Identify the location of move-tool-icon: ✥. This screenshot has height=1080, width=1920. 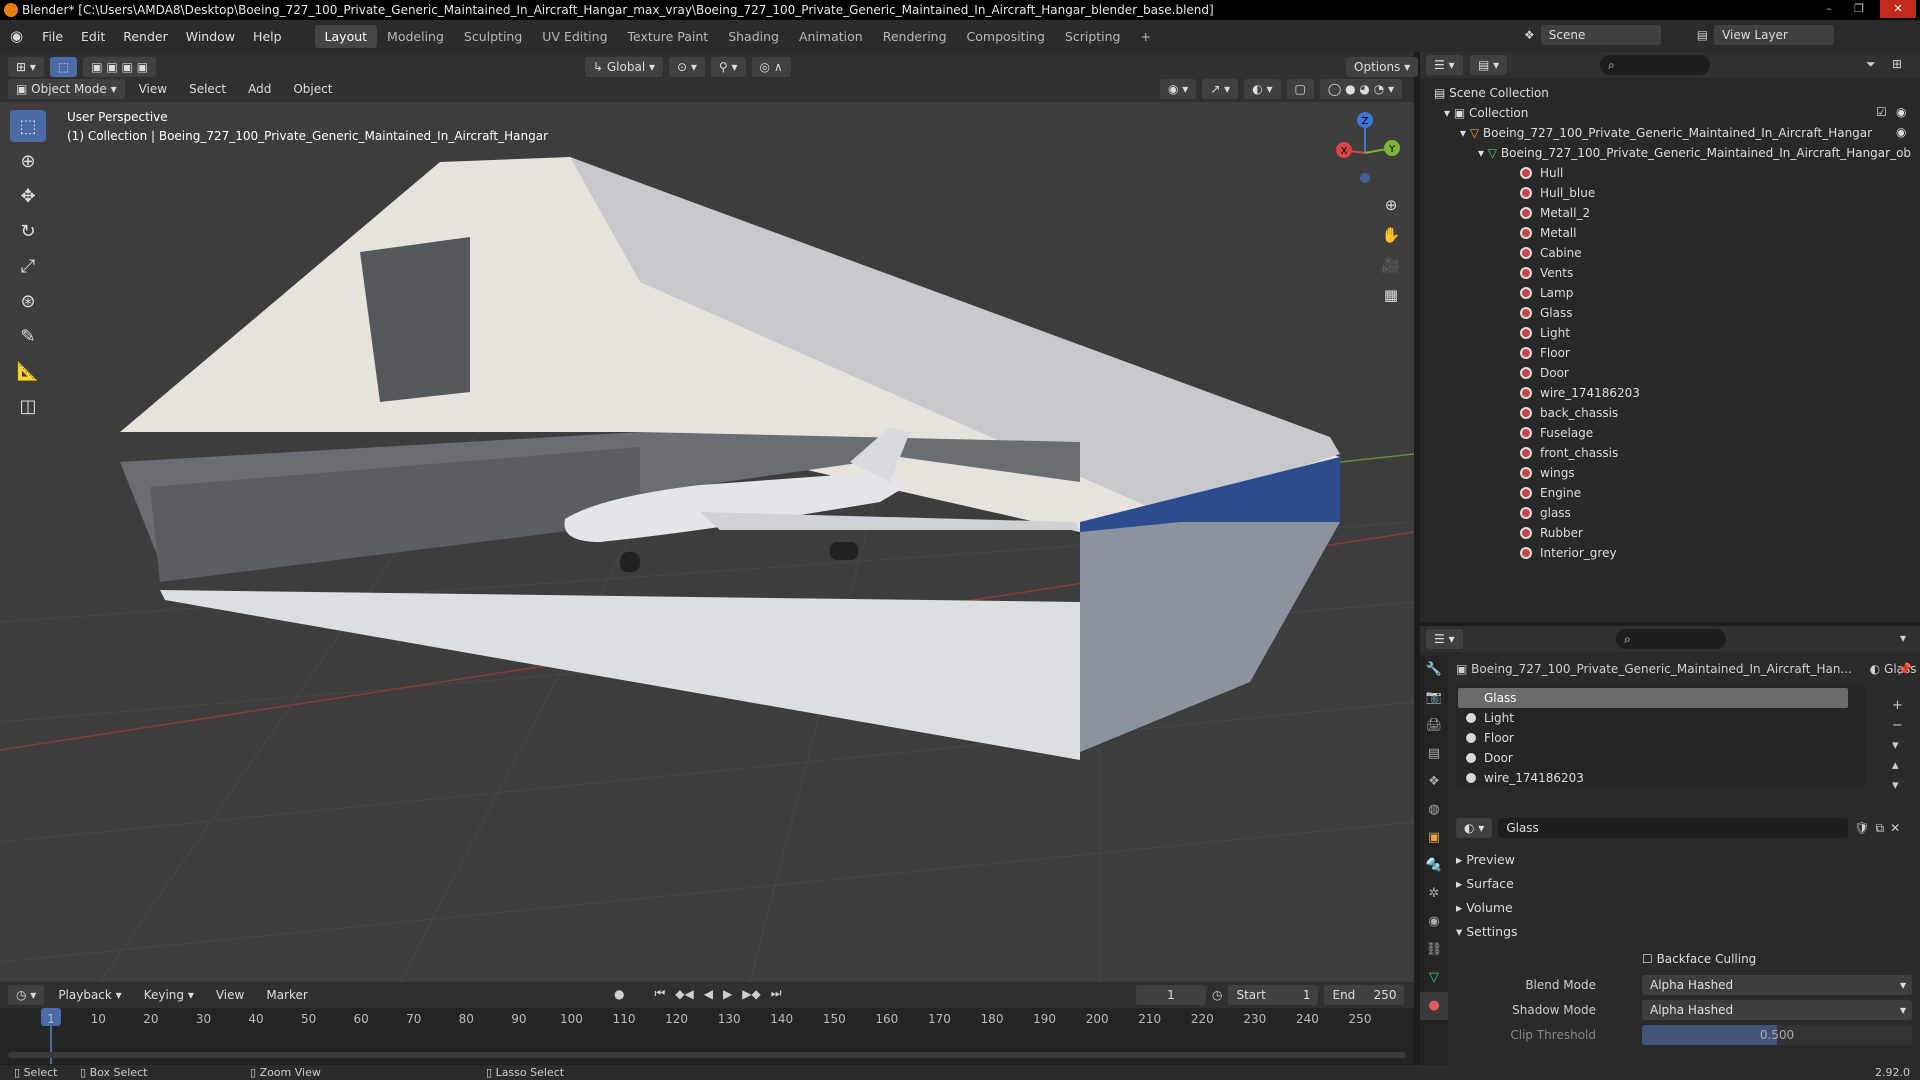
(28, 196).